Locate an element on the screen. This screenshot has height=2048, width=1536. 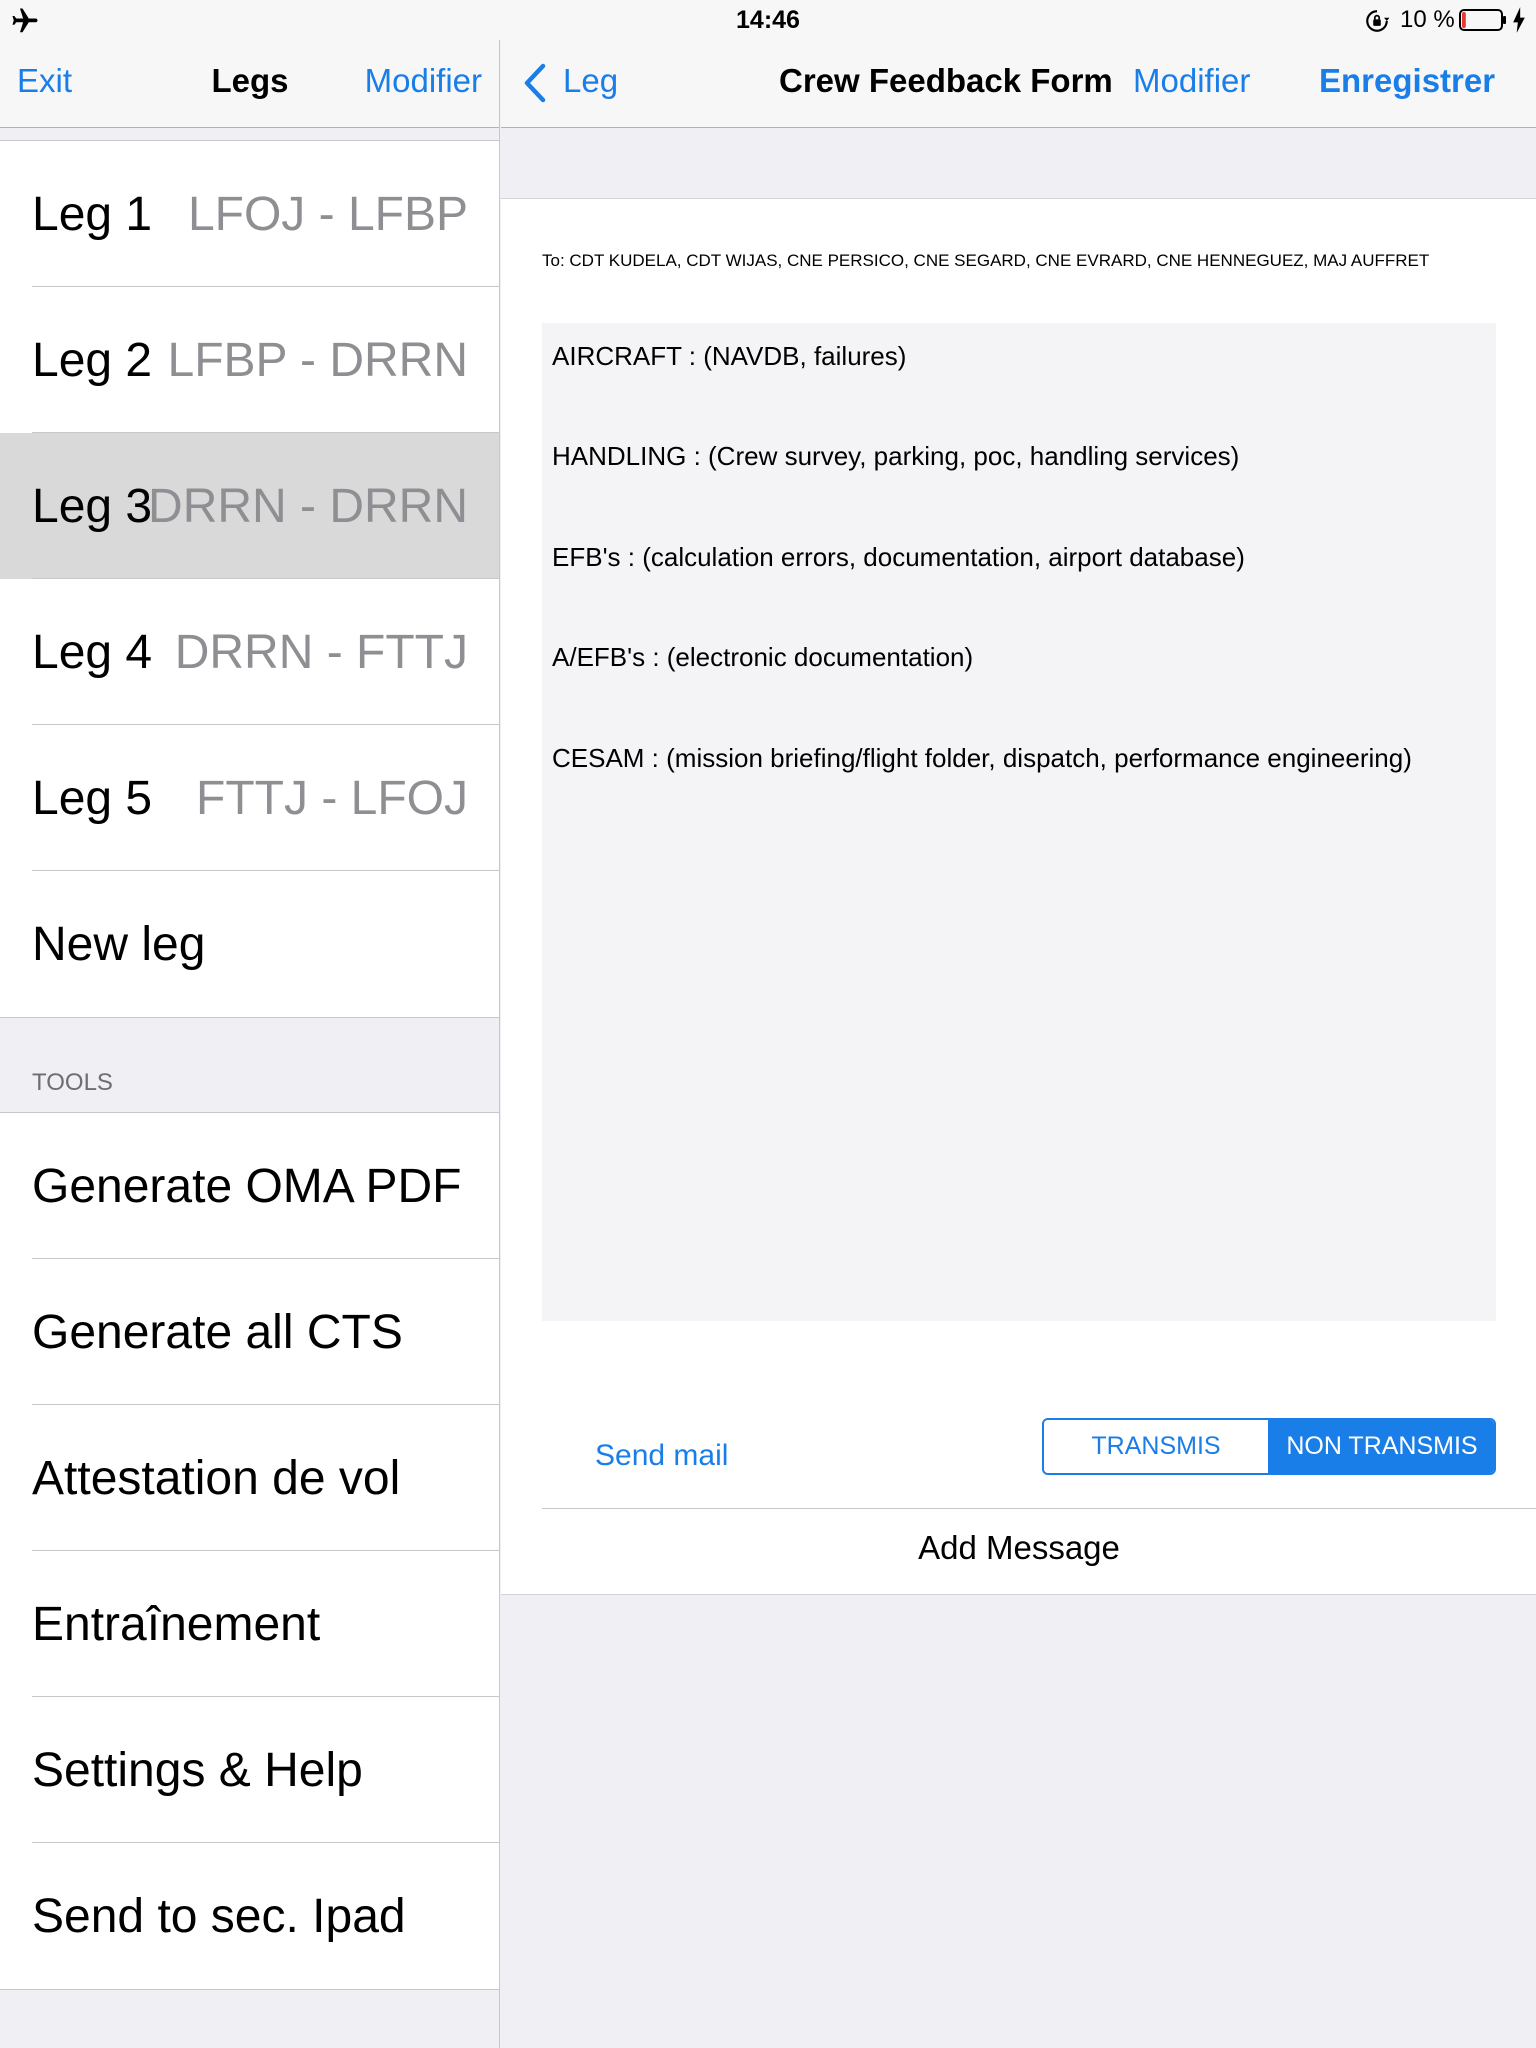
tool-label: Attestation de vol is located at coordinates (216, 1478).